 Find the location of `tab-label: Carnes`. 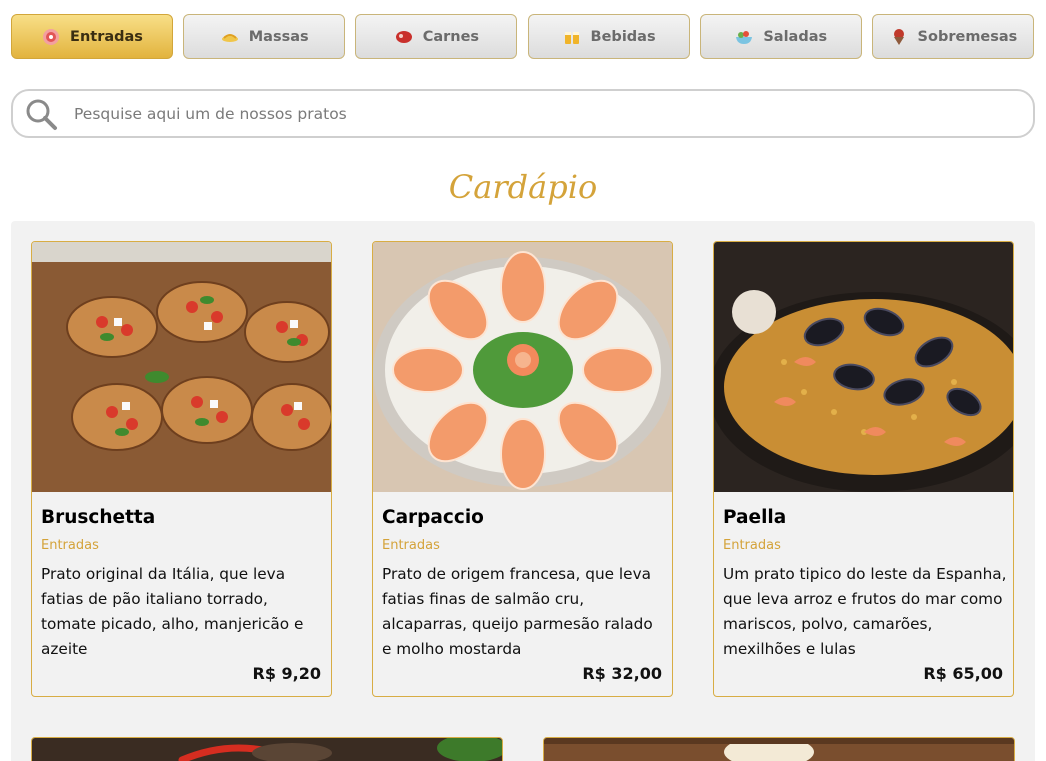

tab-label: Carnes is located at coordinates (451, 36).